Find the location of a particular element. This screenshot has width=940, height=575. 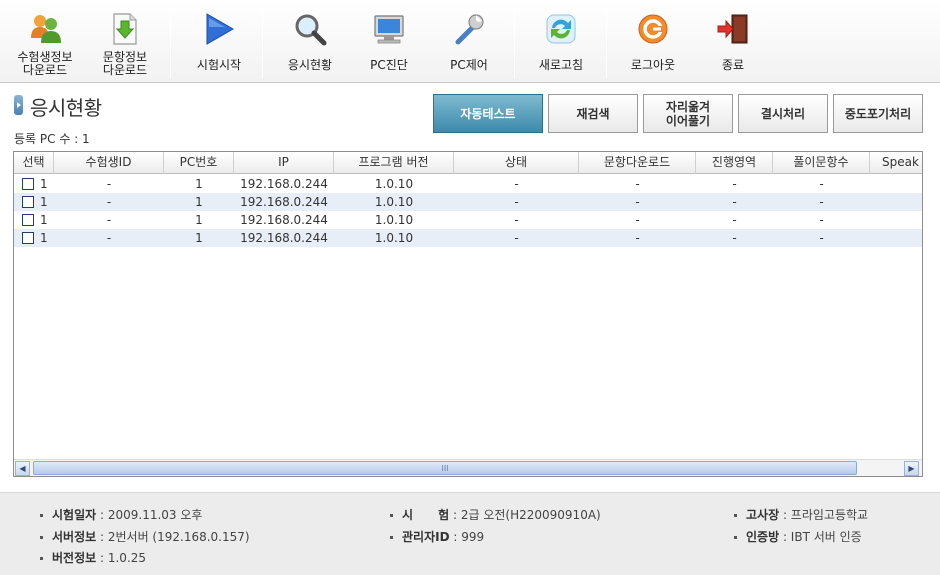

download-question-info-label: 문항정보 다운로드 is located at coordinates (125, 63).